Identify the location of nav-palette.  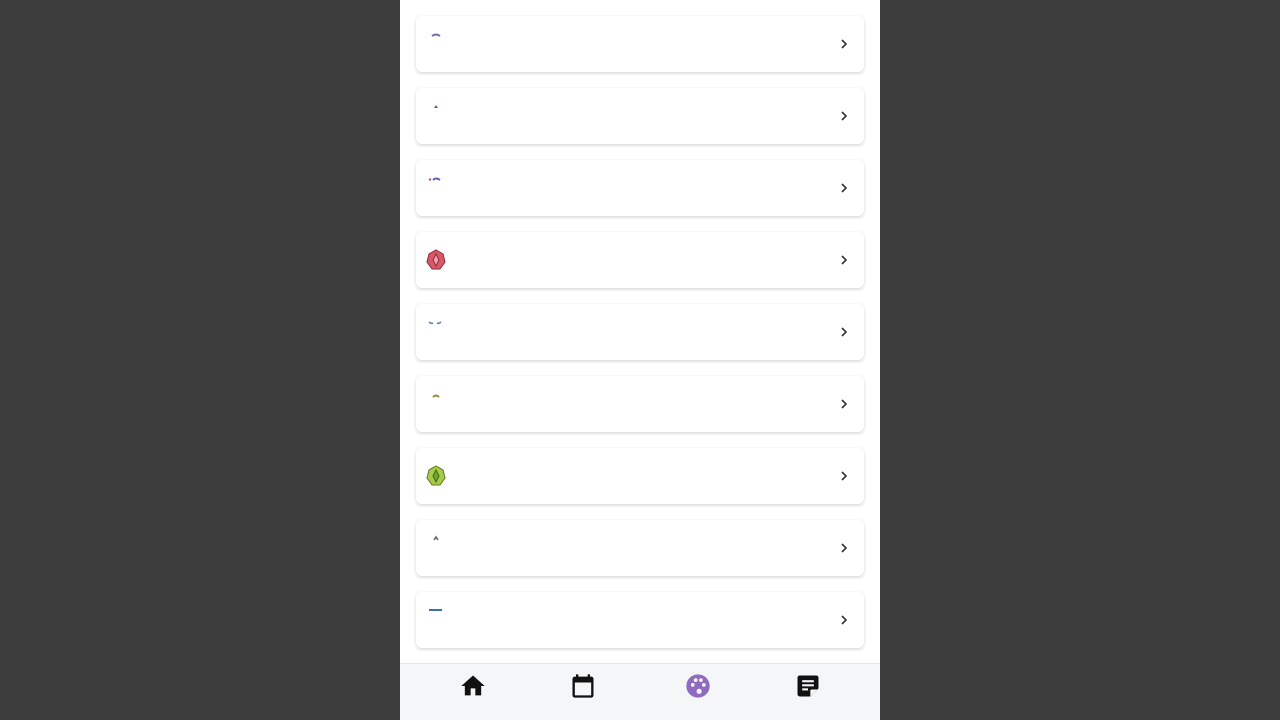
(698, 686).